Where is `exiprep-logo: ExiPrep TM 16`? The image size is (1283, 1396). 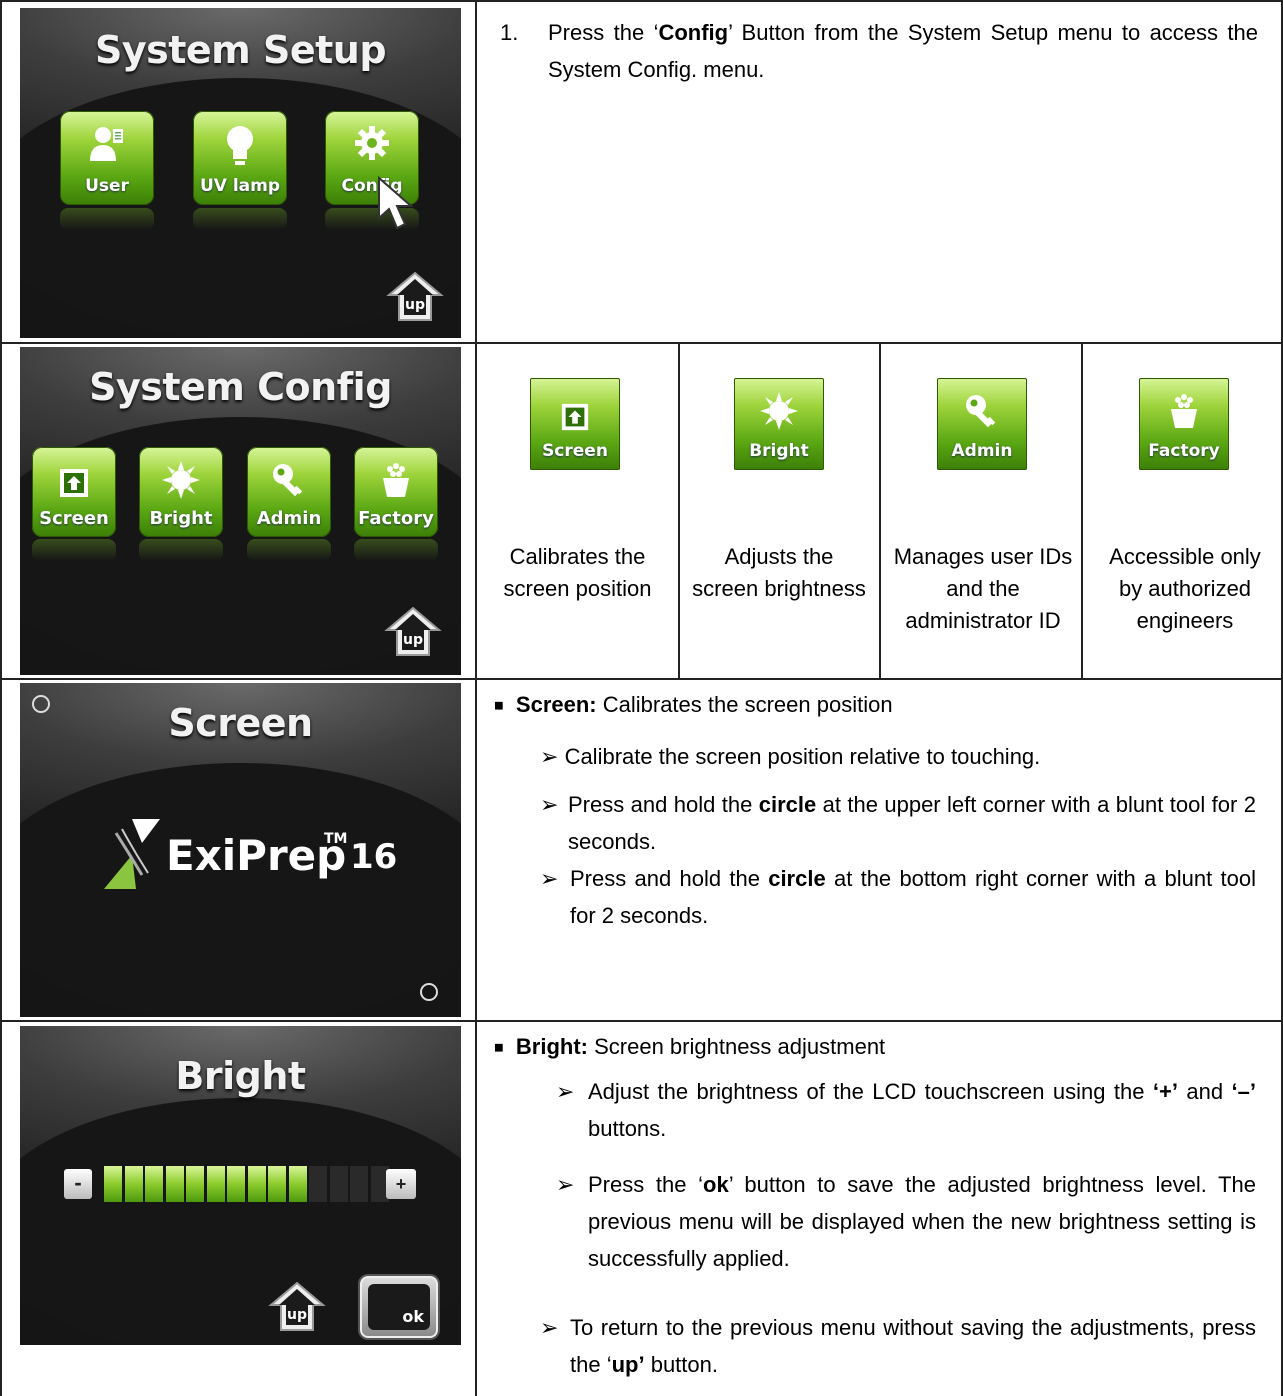
exiprep-logo: ExiPrep TM 16 is located at coordinates (252, 853).